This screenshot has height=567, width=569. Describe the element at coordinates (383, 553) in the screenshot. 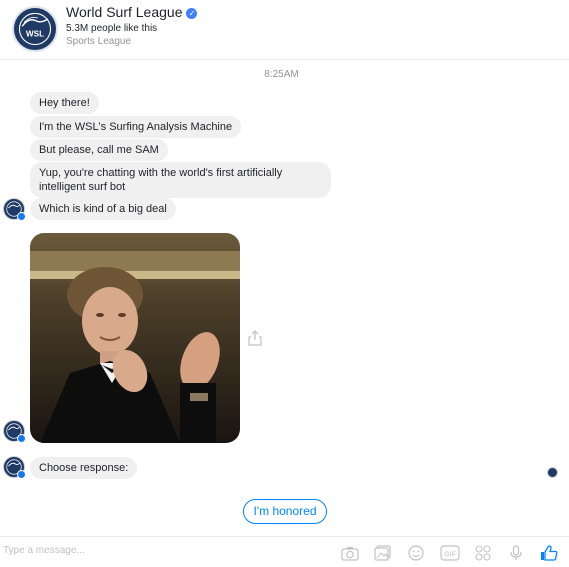

I see `photo-icon` at that location.